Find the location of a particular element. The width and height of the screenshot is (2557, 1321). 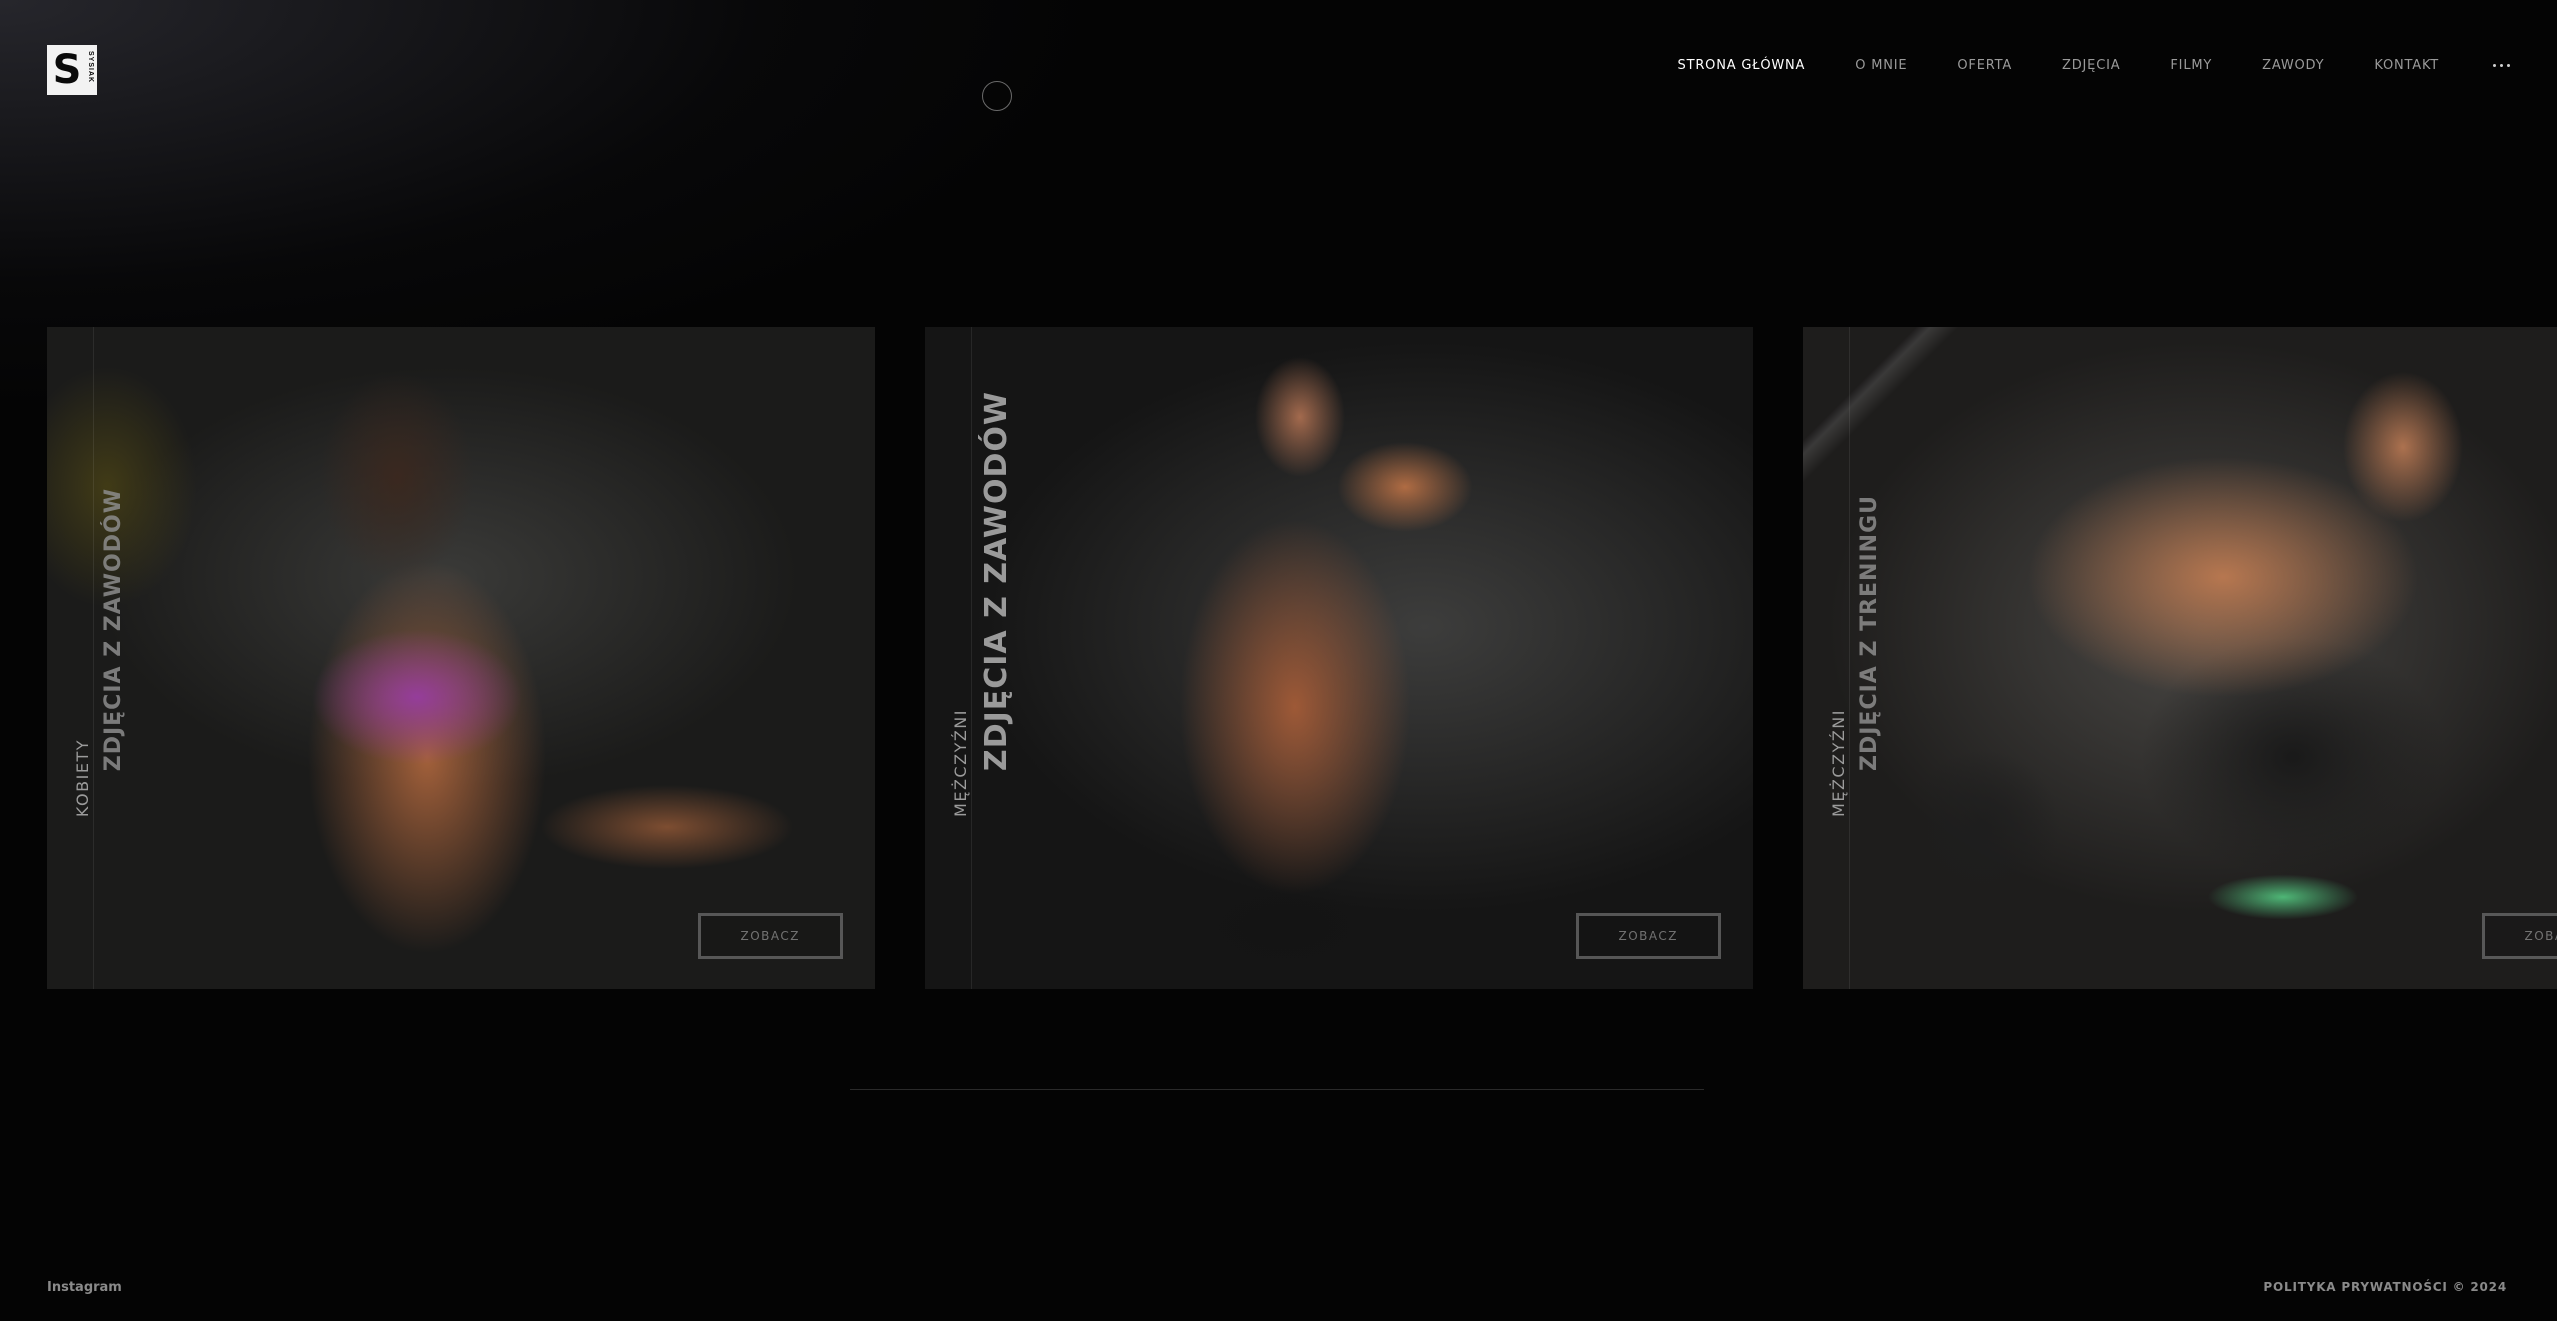

site-logo: S SYSIAK is located at coordinates (72, 70).